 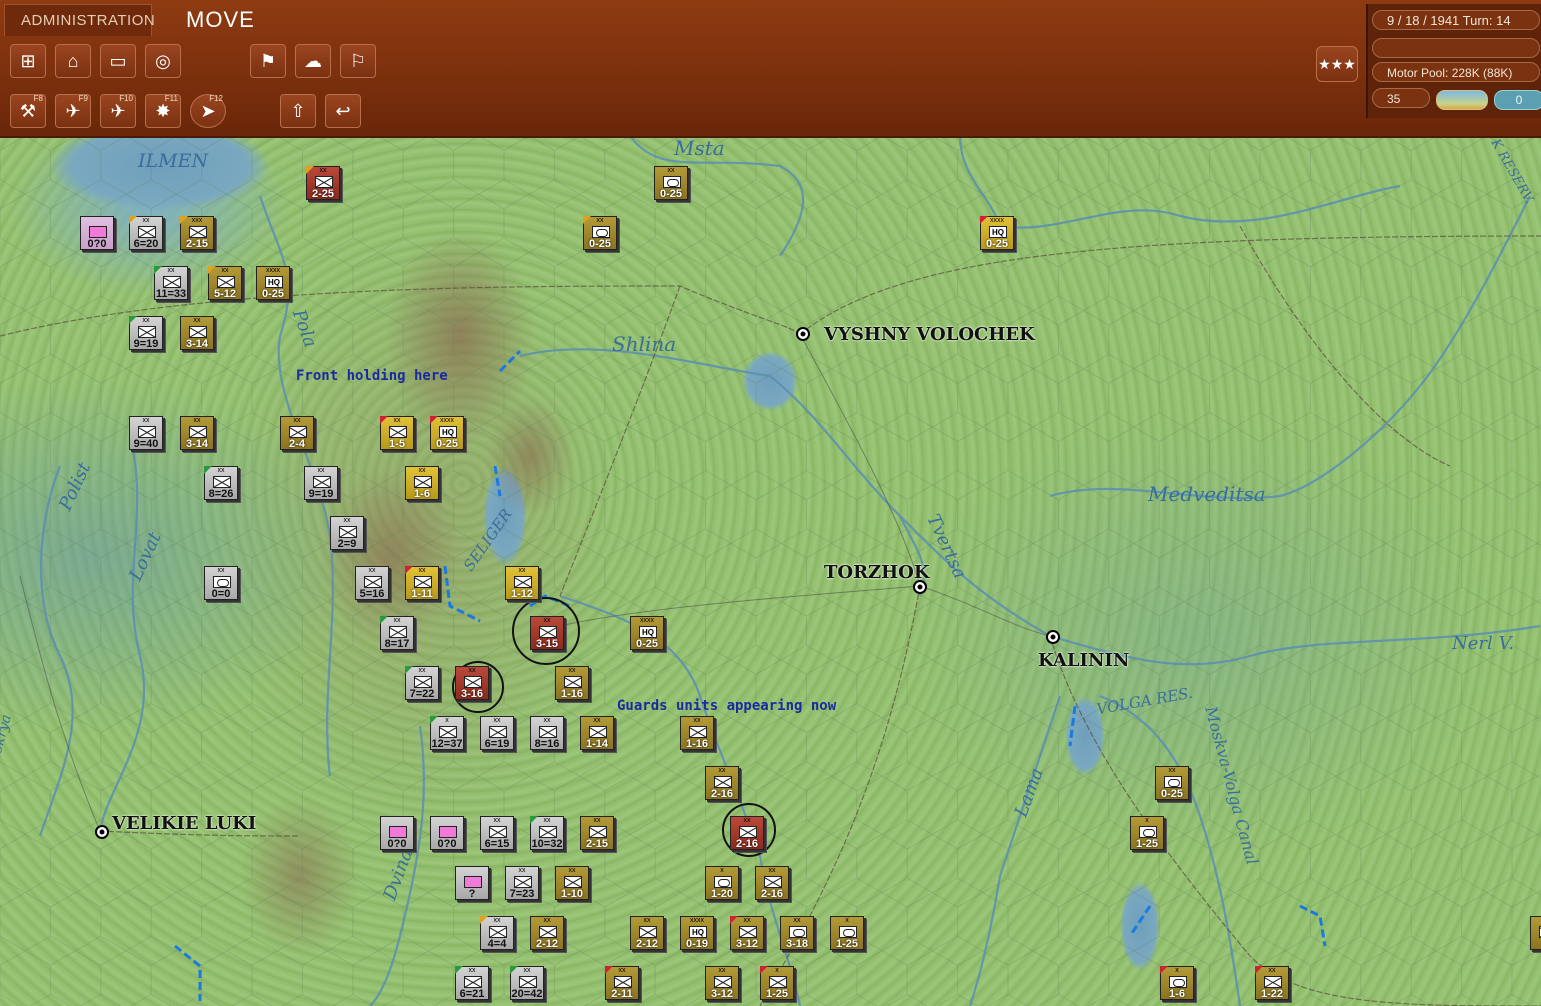 What do you see at coordinates (221, 583) in the screenshot?
I see `unit-counter: xx 0=0` at bounding box center [221, 583].